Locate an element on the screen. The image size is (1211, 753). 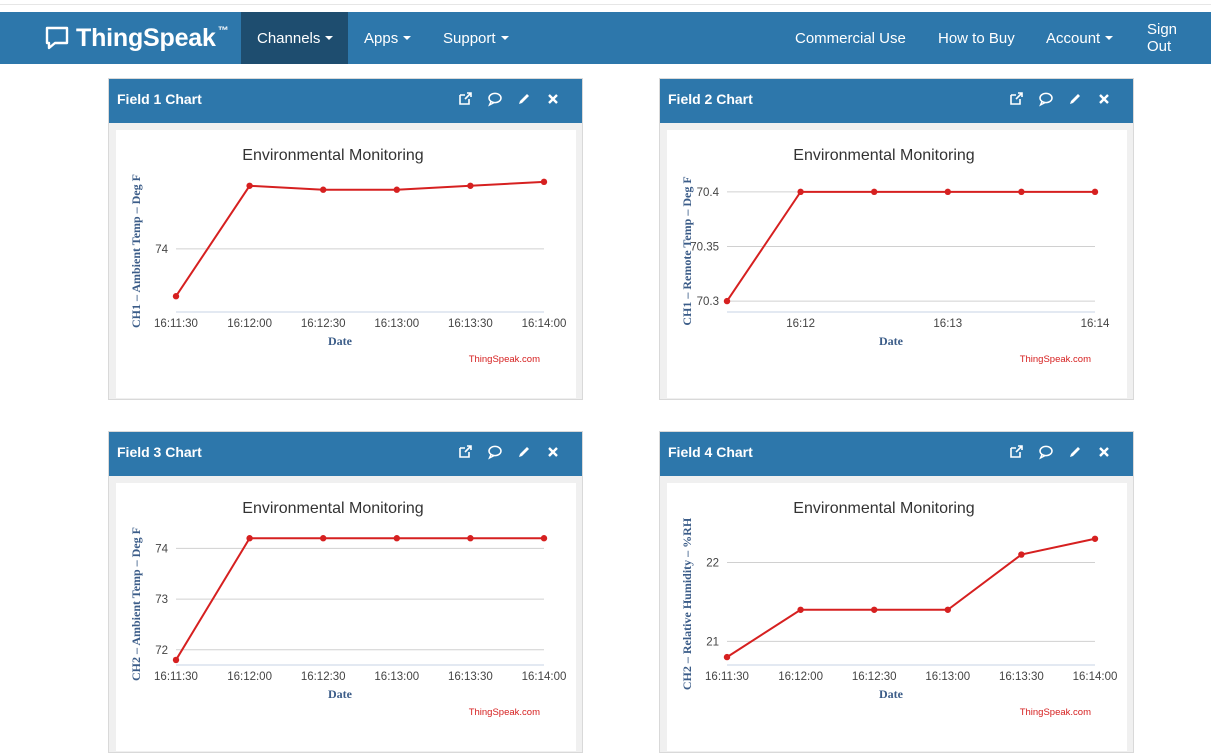
y-tick-label: 21 is located at coordinates (712, 642).